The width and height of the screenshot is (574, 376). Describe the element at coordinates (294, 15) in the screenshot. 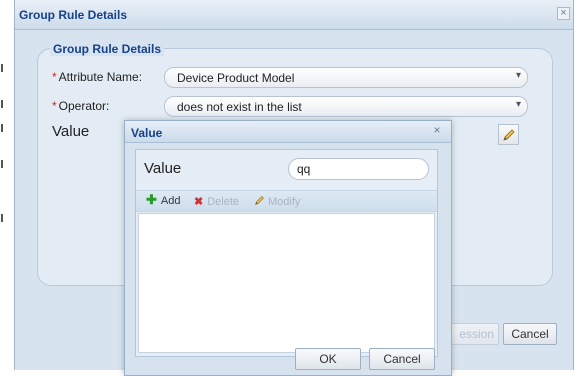

I see `dialog-title-bar: Group Rule Details ×` at that location.